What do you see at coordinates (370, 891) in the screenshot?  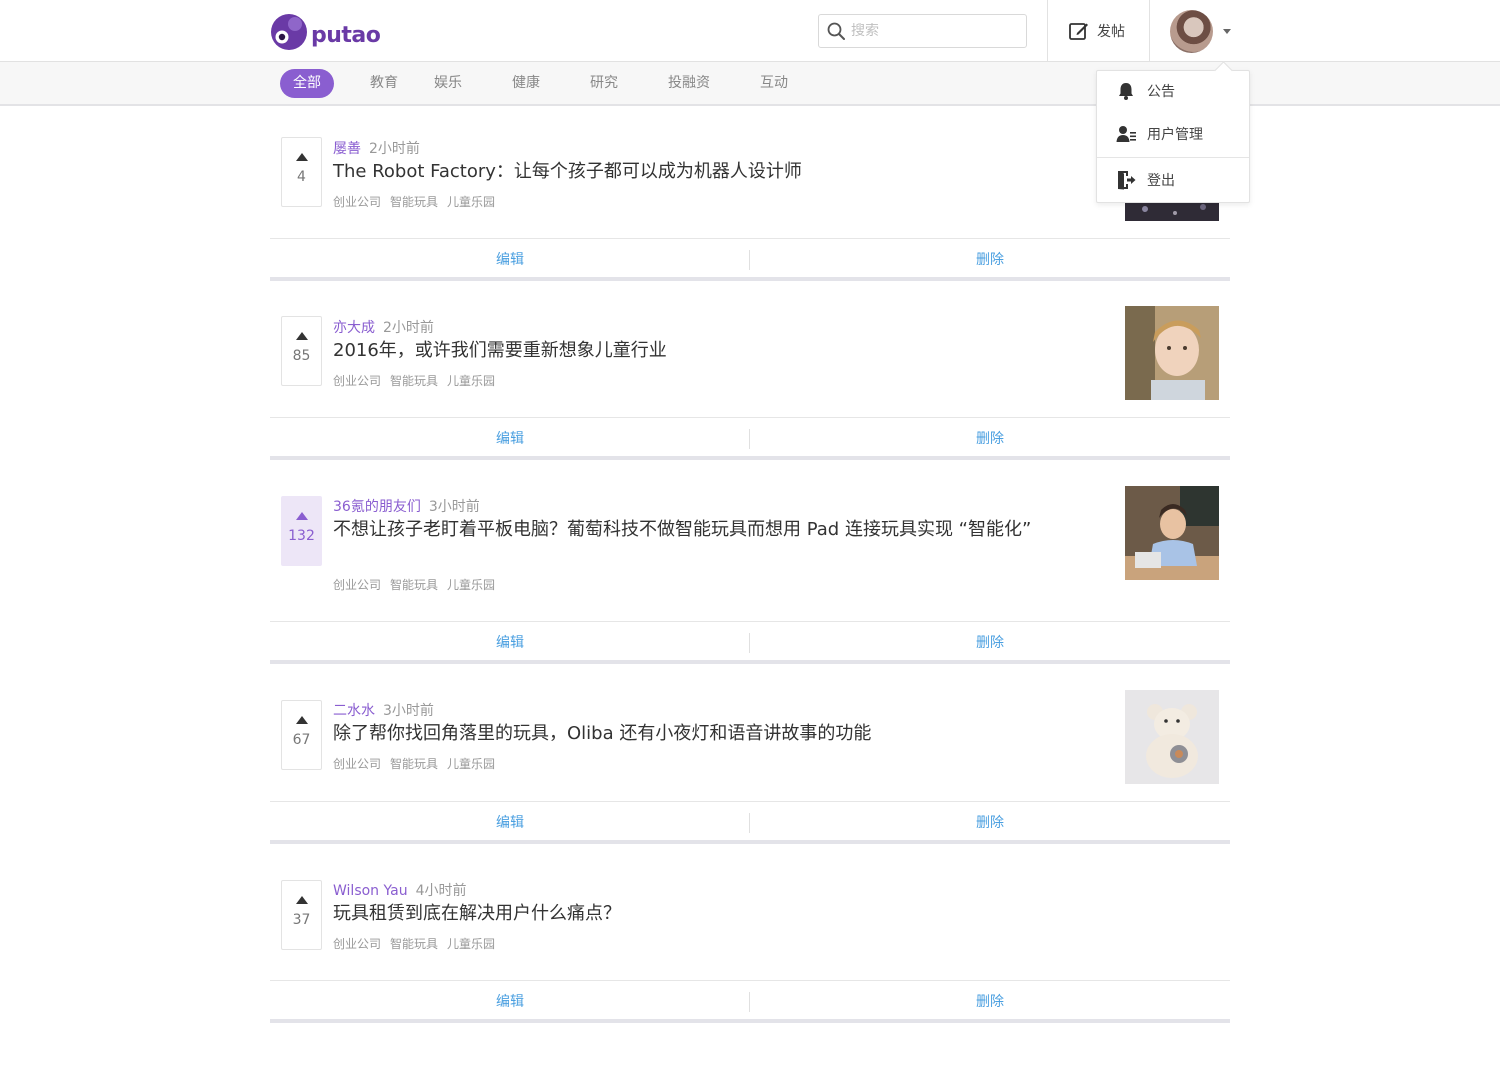 I see `post-author: Wilson Yau` at bounding box center [370, 891].